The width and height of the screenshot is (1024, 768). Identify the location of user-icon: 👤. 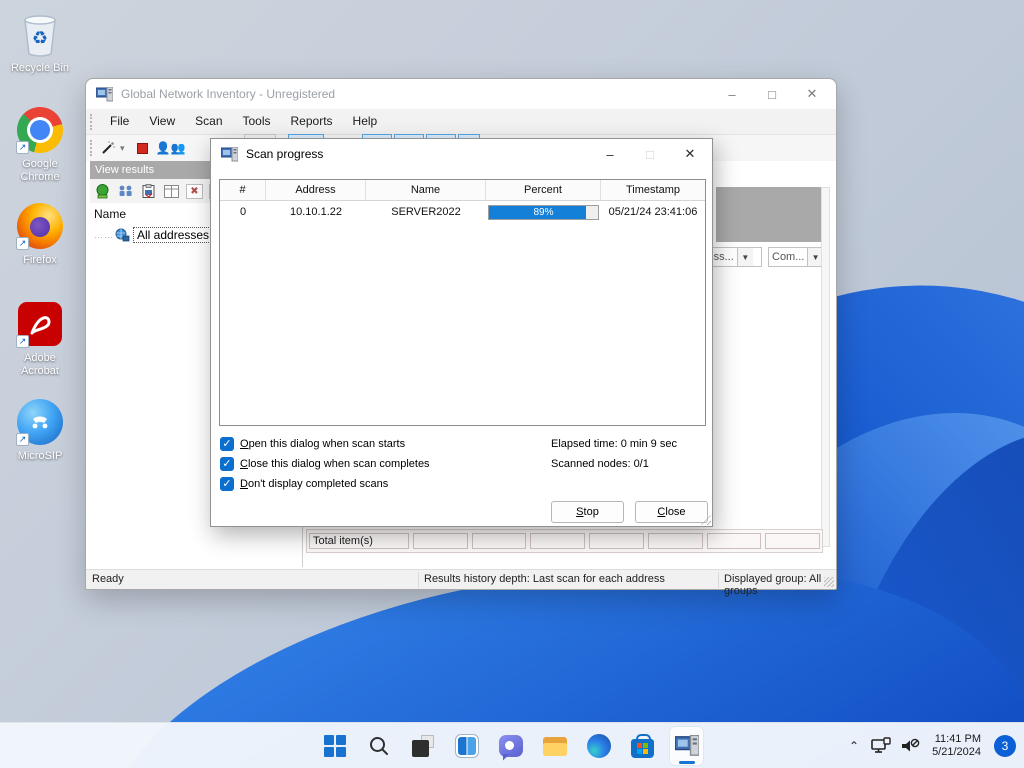
(163, 148).